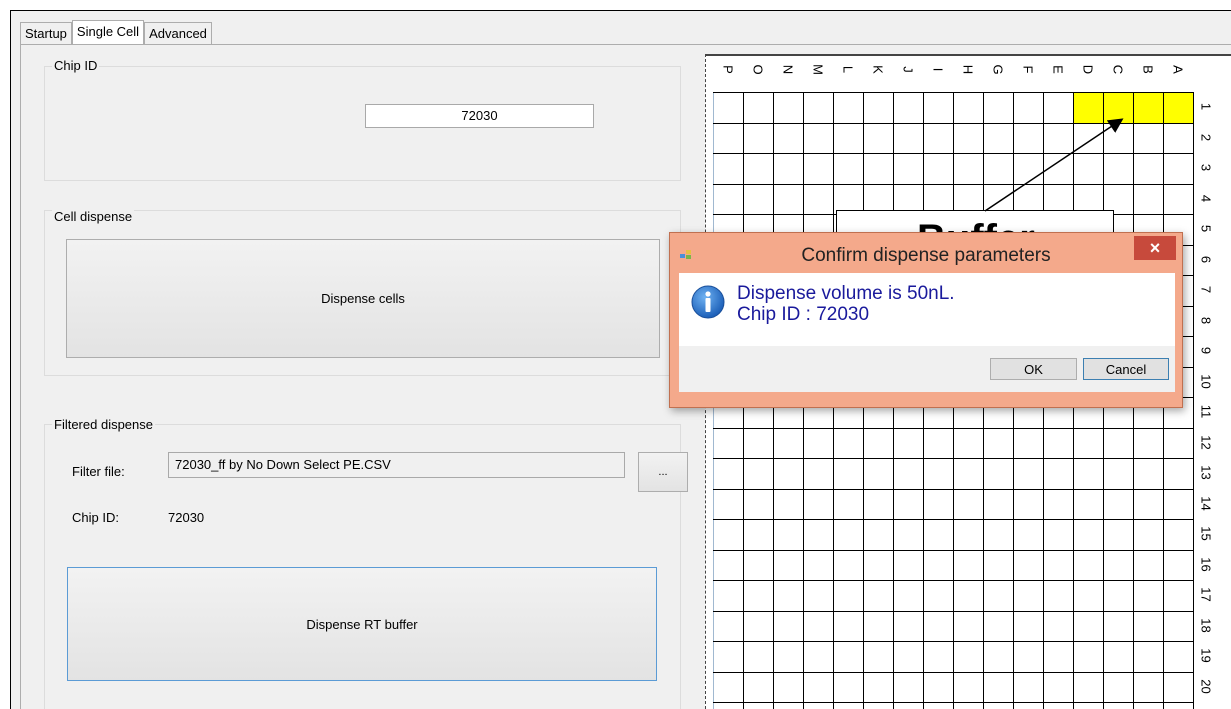  I want to click on column-label: L, so click(848, 69).